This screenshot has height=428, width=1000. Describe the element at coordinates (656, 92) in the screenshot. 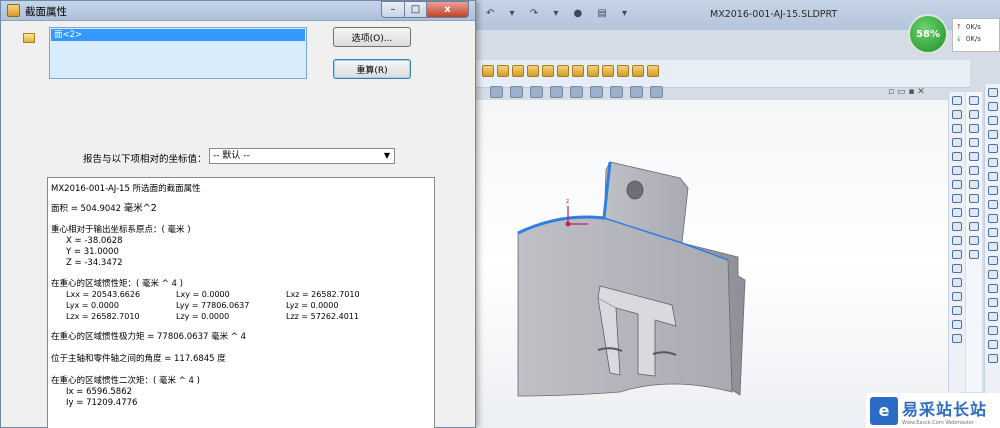

I see `scene-icon` at that location.